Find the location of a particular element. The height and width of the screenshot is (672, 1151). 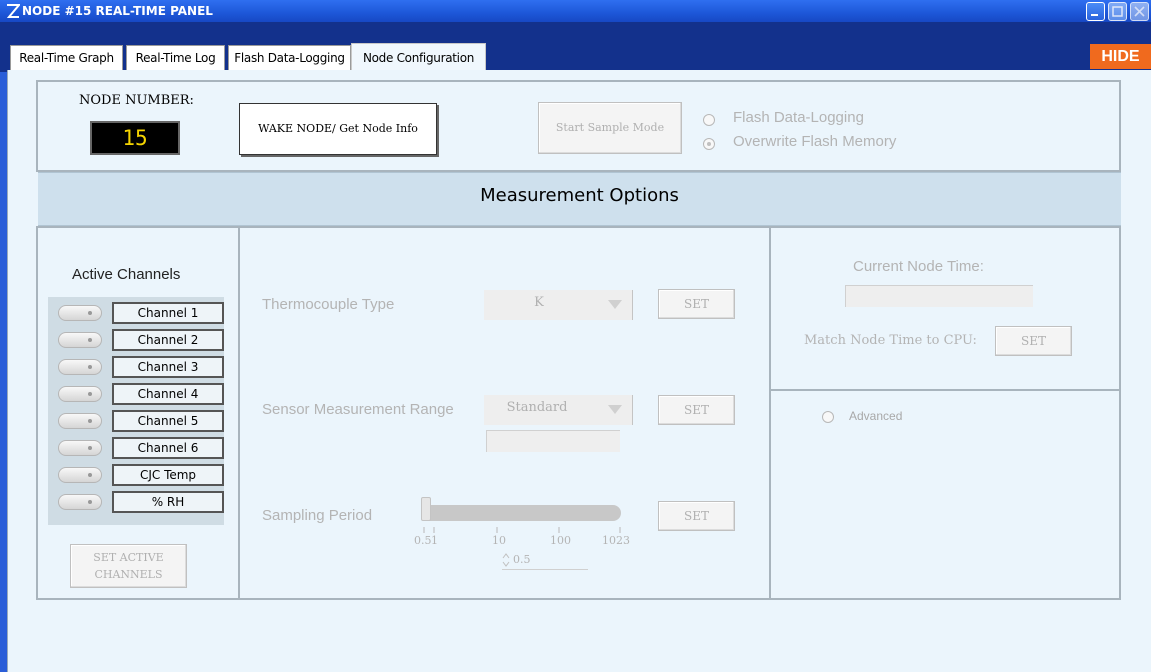

sampling-period-label: Sampling Period is located at coordinates (317, 515).